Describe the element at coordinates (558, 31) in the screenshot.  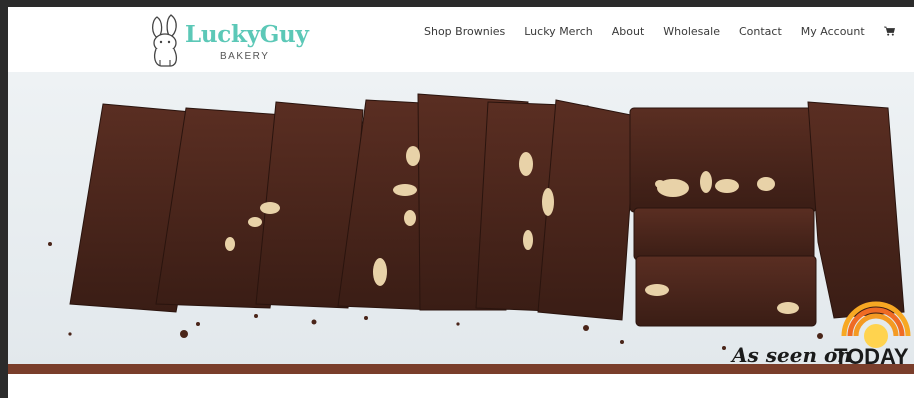
I see `nav-lucky-merch: Lucky Merch` at that location.